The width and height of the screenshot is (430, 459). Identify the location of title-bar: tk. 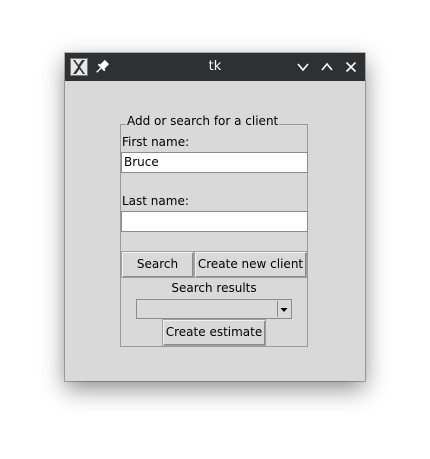
(215, 67).